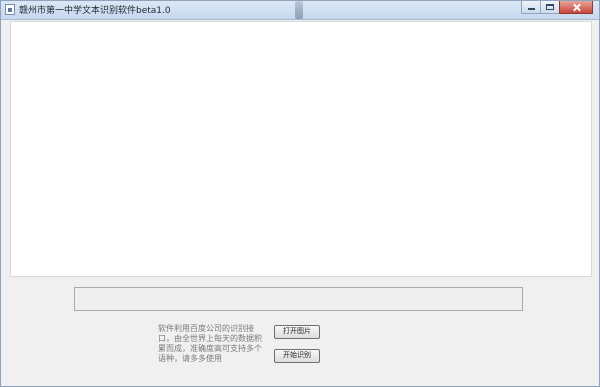 This screenshot has height=387, width=600. I want to click on app-icon, so click(10, 9).